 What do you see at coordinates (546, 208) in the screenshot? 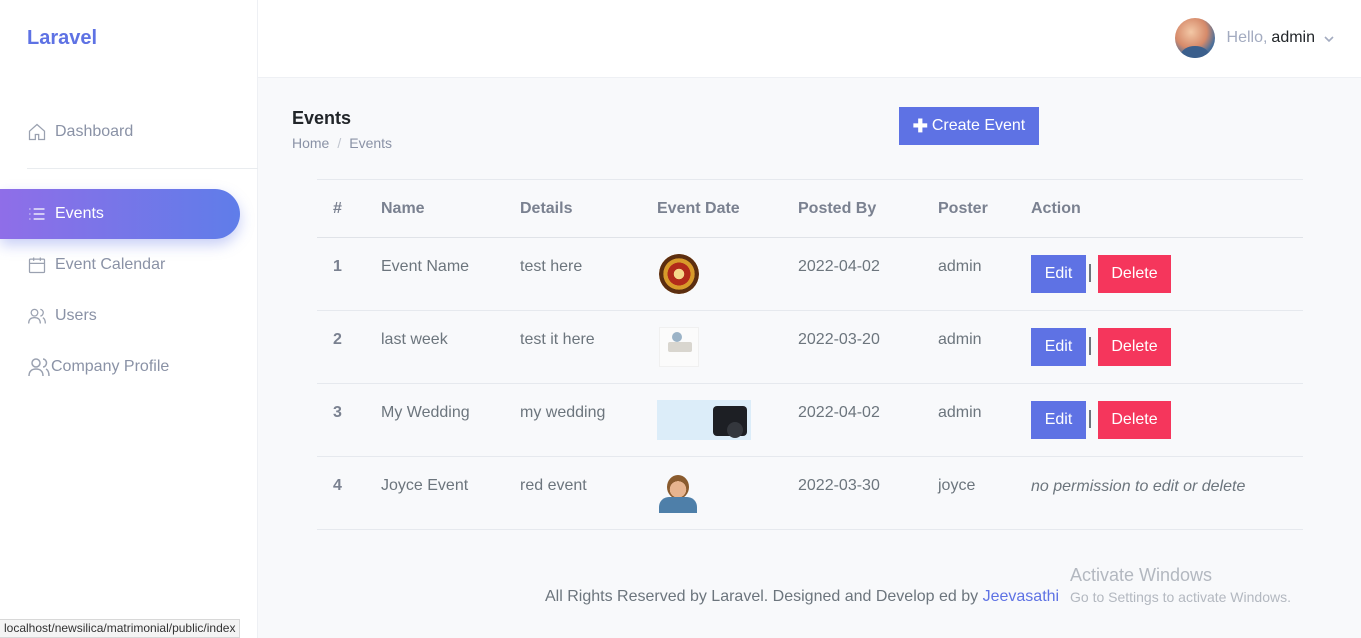
I see `column-header: Details` at bounding box center [546, 208].